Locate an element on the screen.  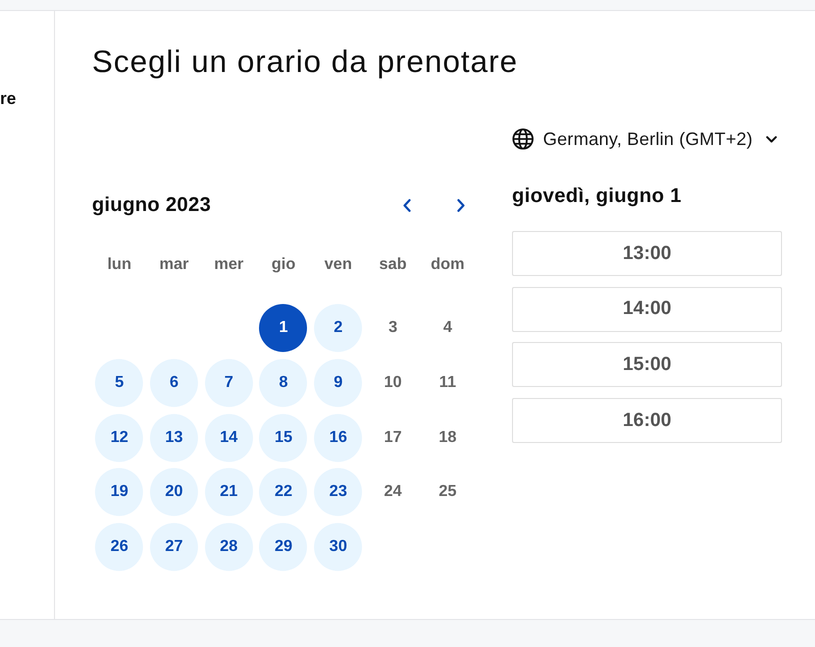
date-button: 21 is located at coordinates (228, 492).